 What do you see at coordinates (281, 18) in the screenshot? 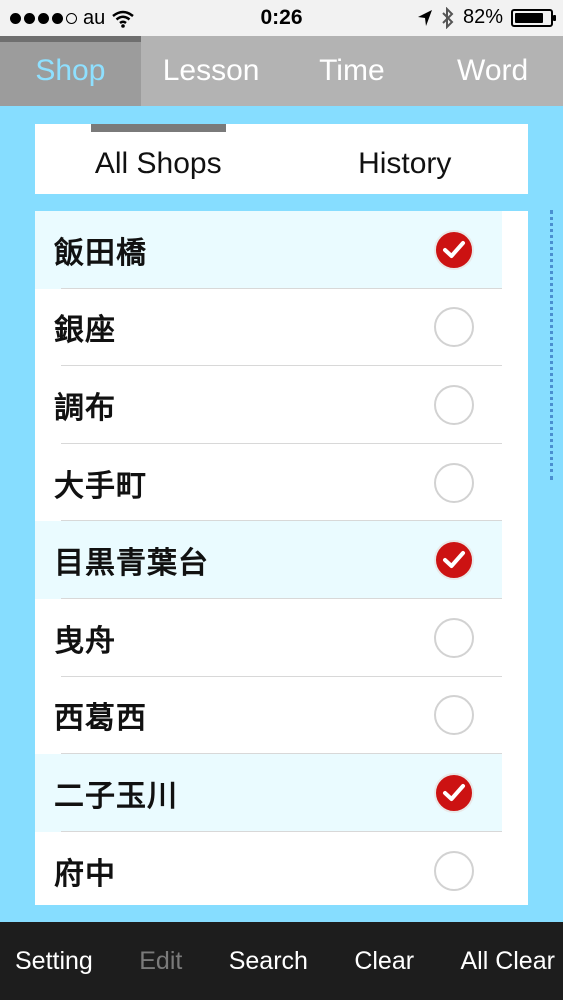
I see `status-bar: au 0:26 82%` at bounding box center [281, 18].